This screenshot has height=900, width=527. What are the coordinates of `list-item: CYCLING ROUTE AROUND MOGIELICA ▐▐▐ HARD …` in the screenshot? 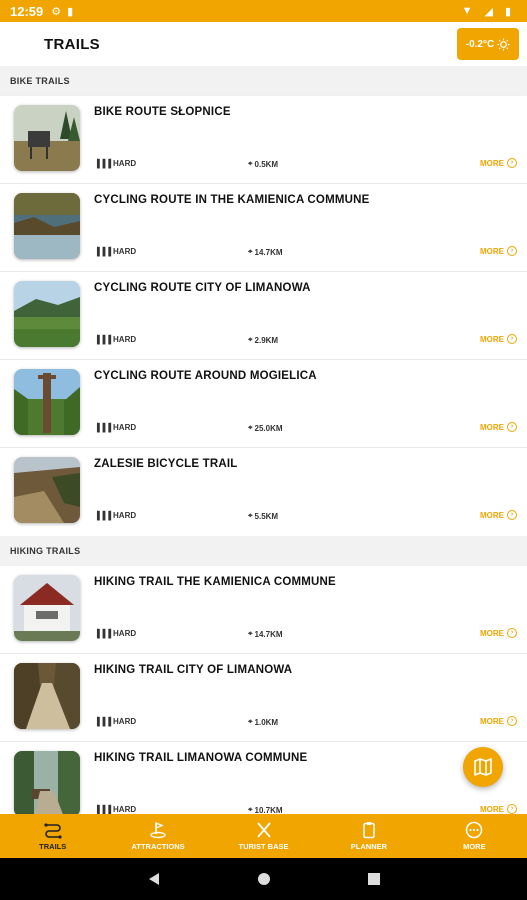 It's located at (263, 404).